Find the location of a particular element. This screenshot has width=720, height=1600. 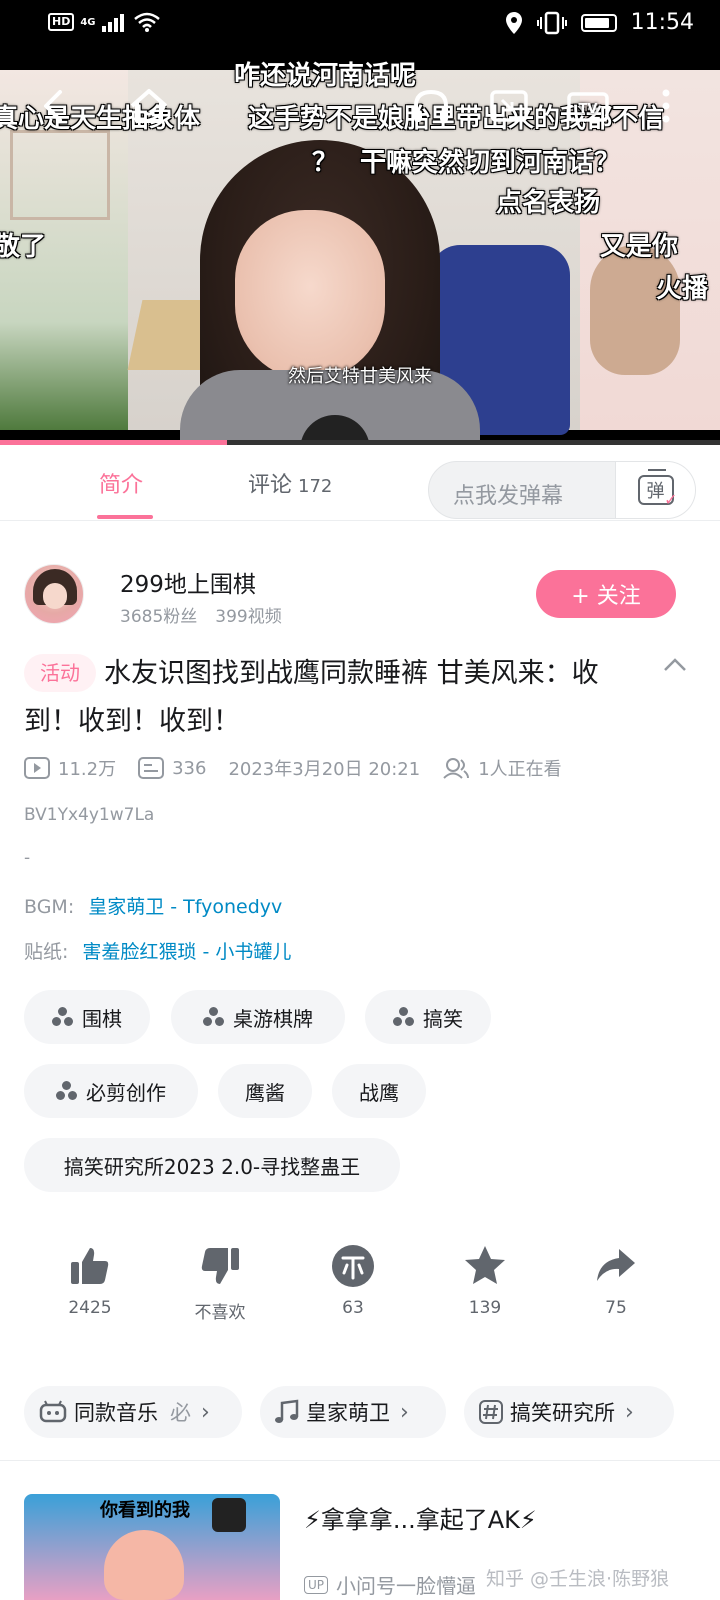

vibrate-icon is located at coordinates (551, 22).